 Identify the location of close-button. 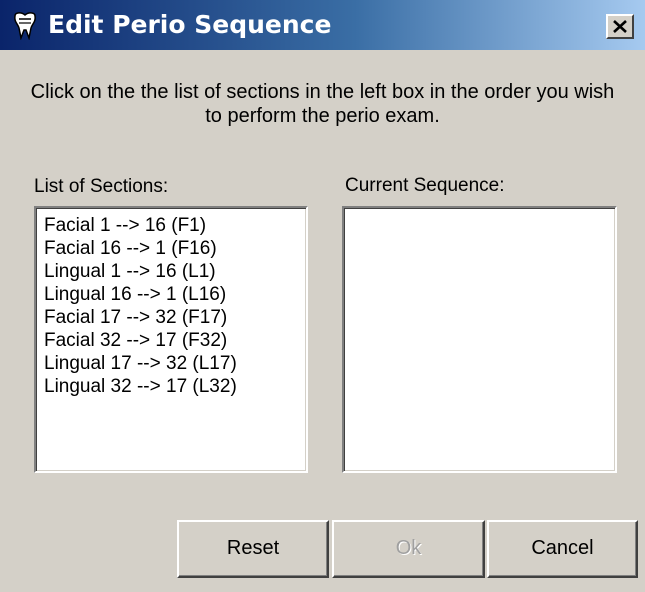
(620, 26).